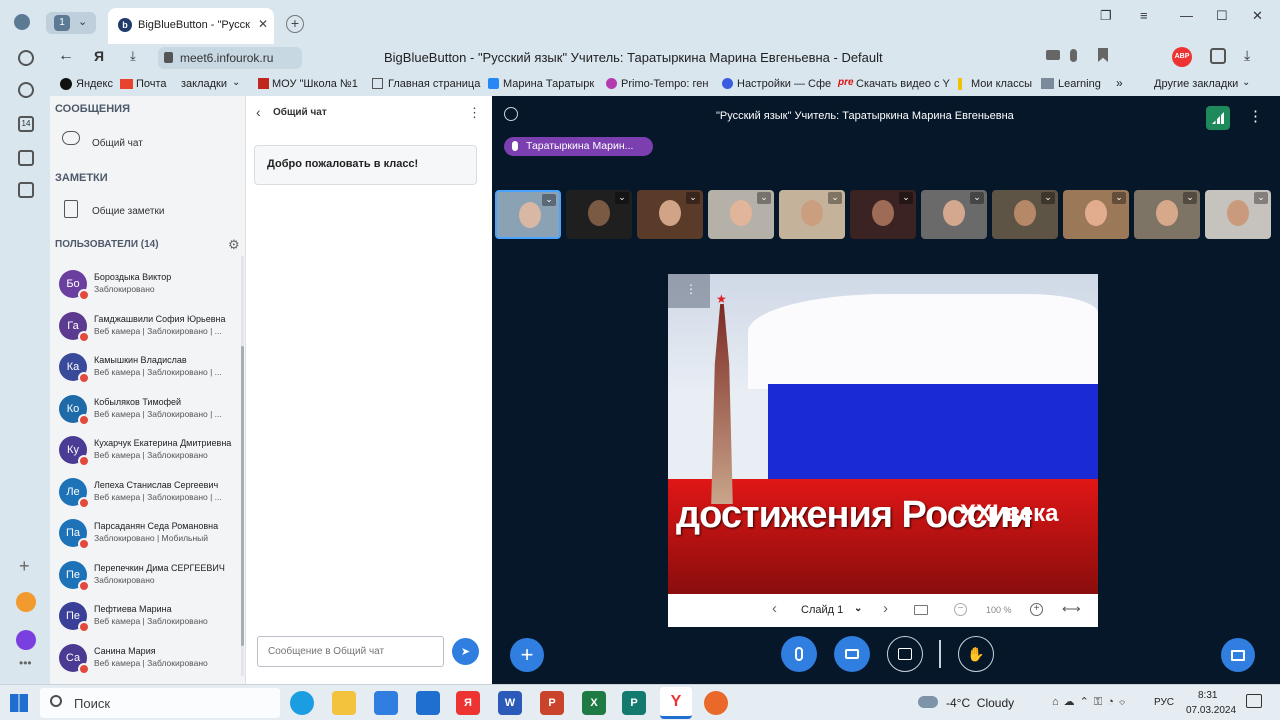 The width and height of the screenshot is (1280, 720). What do you see at coordinates (784, 84) in the screenshot?
I see `bookmark-settings: Настройки — Сфе` at bounding box center [784, 84].